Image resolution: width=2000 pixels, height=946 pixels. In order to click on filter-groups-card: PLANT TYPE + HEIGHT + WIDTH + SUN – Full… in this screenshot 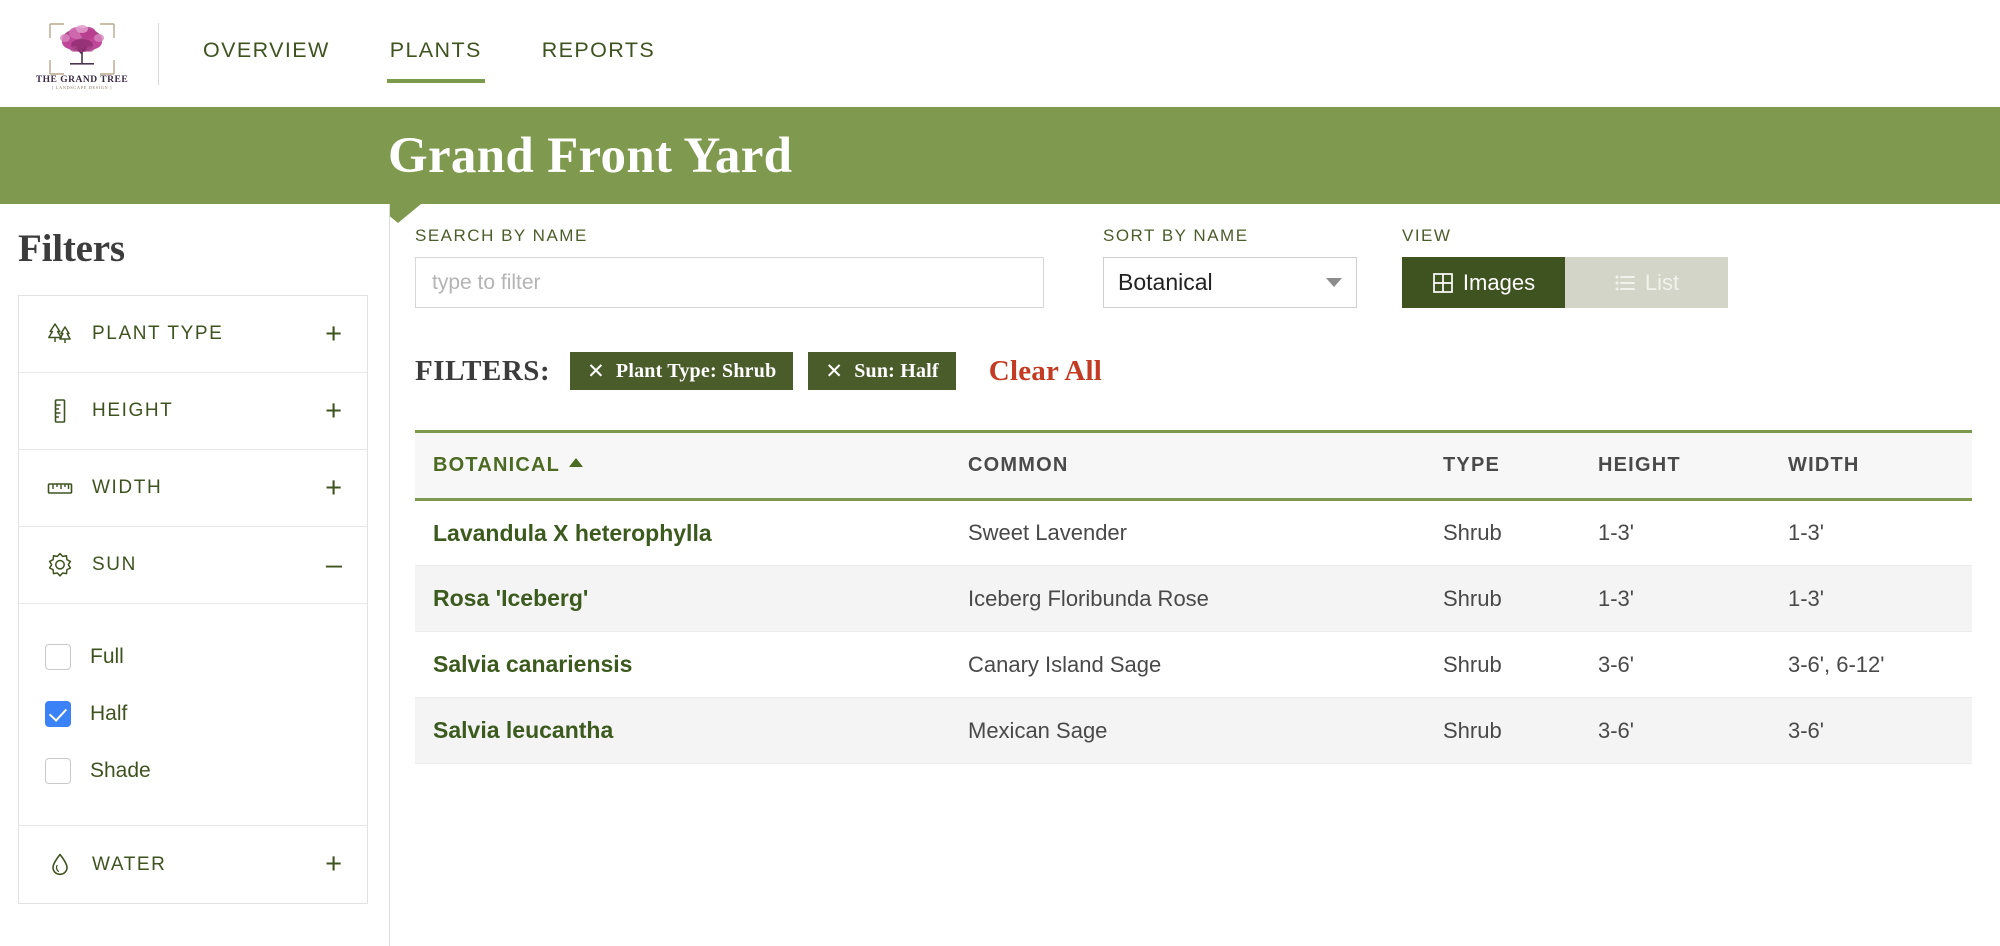, I will do `click(193, 599)`.